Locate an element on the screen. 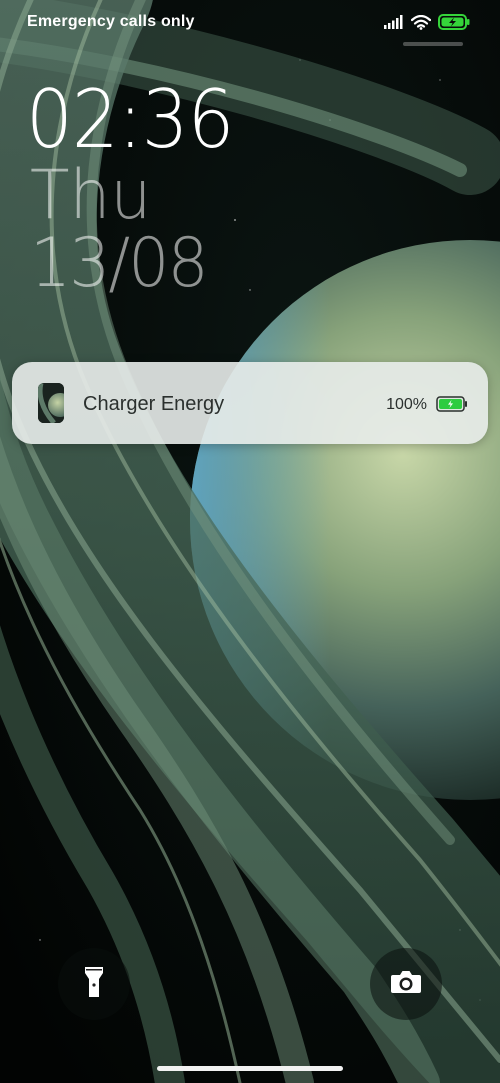  lockscreen-date: 13/08 is located at coordinates (119, 263).